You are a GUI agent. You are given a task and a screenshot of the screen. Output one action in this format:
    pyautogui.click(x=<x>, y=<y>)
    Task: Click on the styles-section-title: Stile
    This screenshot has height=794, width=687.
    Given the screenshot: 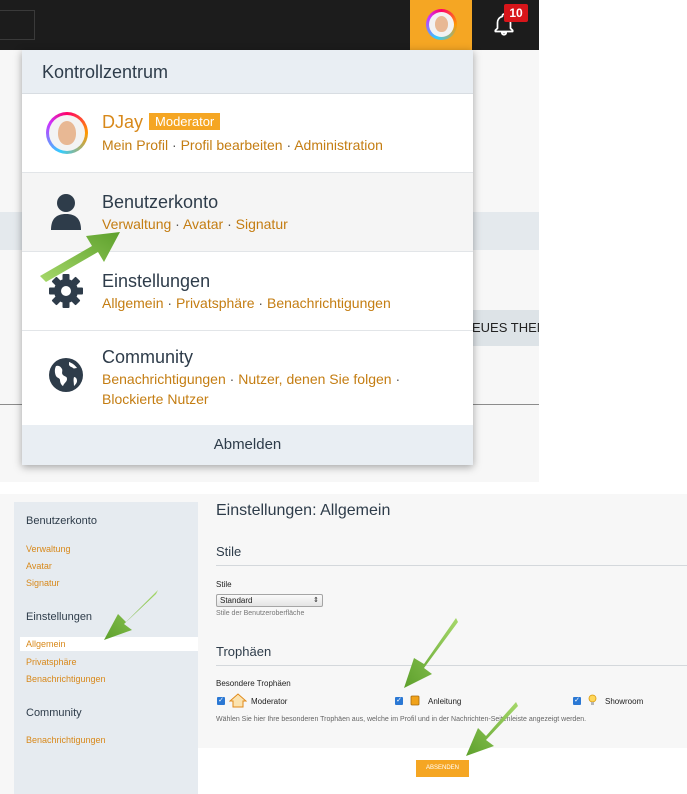 What is the action you would take?
    pyautogui.click(x=229, y=551)
    